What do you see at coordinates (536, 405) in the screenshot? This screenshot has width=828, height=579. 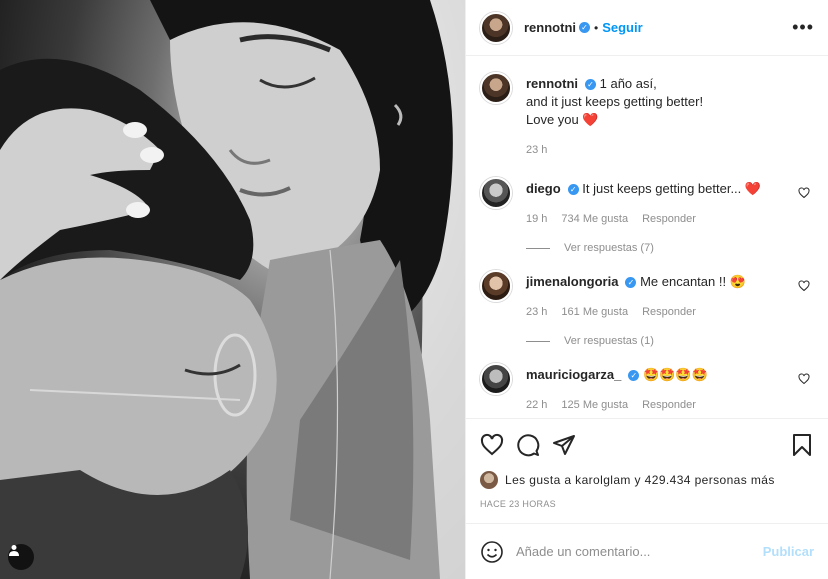 I see `comment-time: 22 h` at bounding box center [536, 405].